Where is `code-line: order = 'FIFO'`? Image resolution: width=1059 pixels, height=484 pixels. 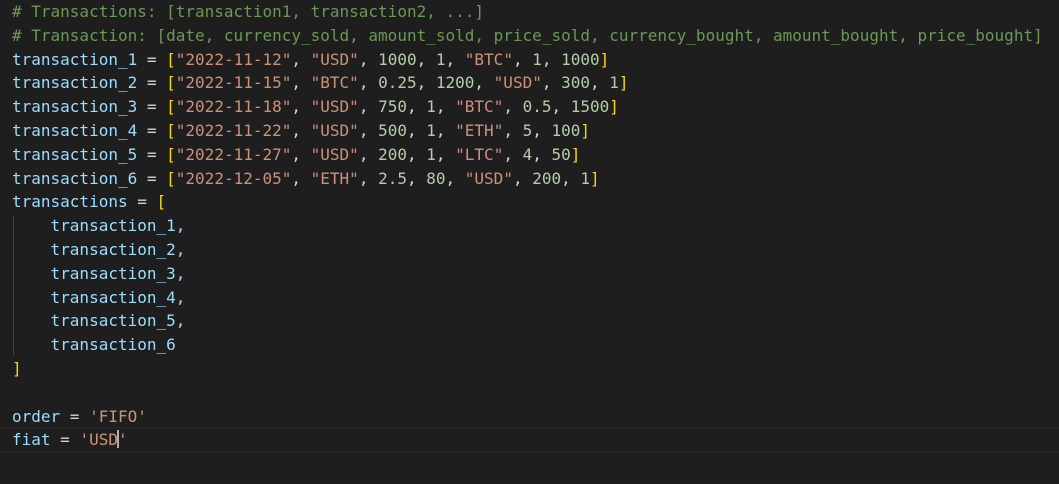
code-line: order = 'FIFO' is located at coordinates (529, 417).